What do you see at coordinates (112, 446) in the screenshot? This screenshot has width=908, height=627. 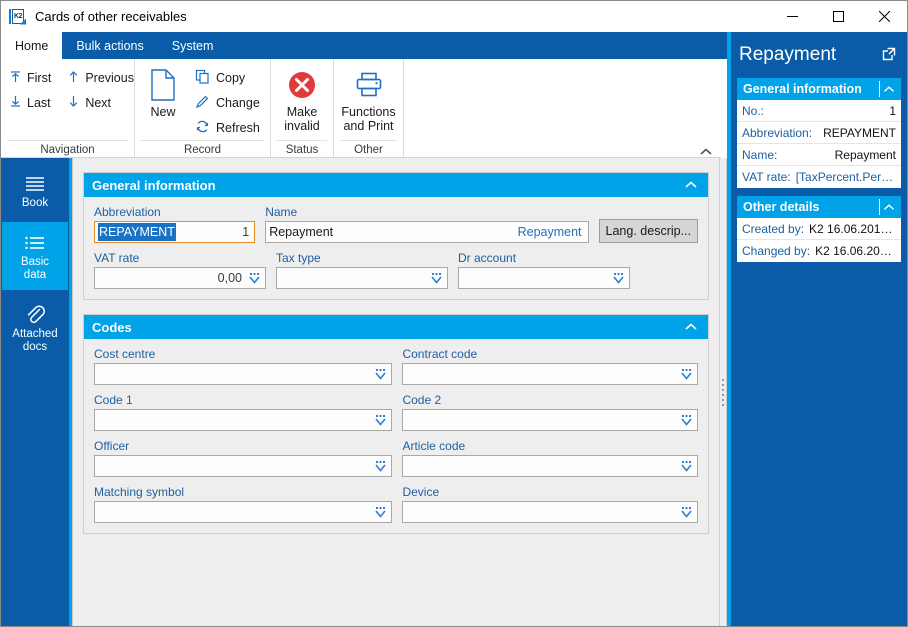 I see `officer-label: Officer` at bounding box center [112, 446].